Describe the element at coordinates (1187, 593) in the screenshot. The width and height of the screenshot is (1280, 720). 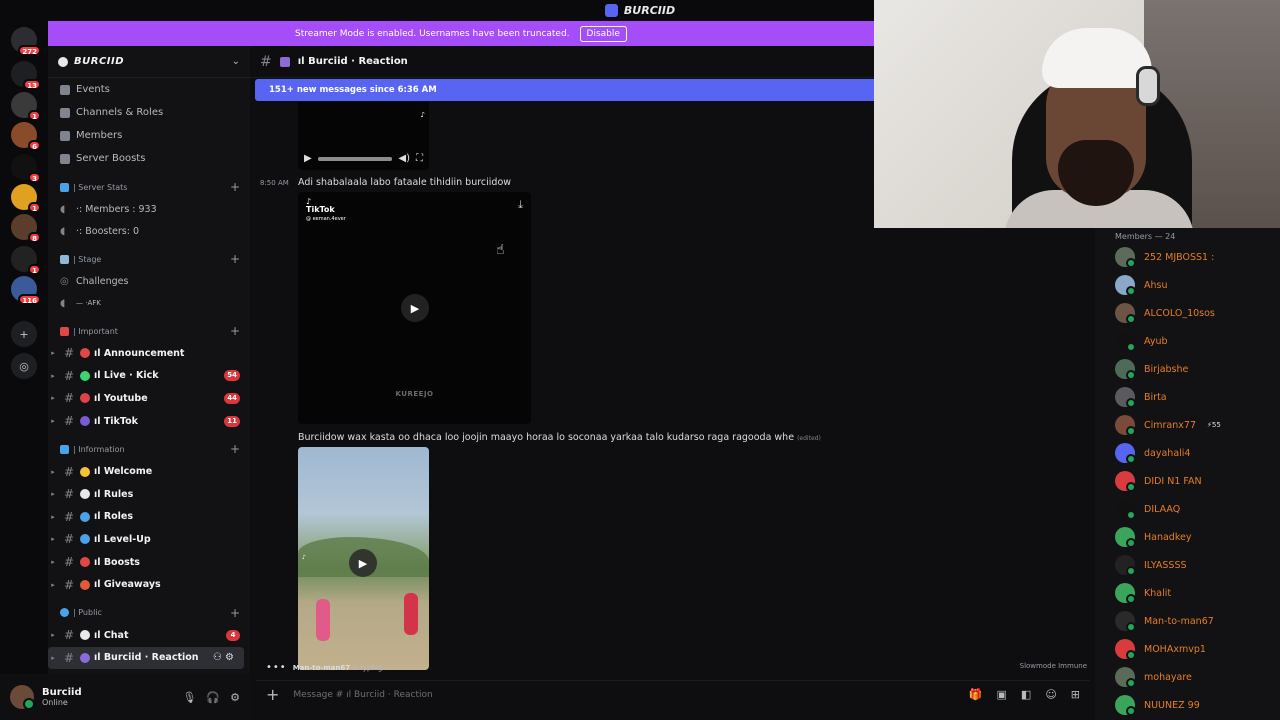
I see `member-item: Khalit` at that location.